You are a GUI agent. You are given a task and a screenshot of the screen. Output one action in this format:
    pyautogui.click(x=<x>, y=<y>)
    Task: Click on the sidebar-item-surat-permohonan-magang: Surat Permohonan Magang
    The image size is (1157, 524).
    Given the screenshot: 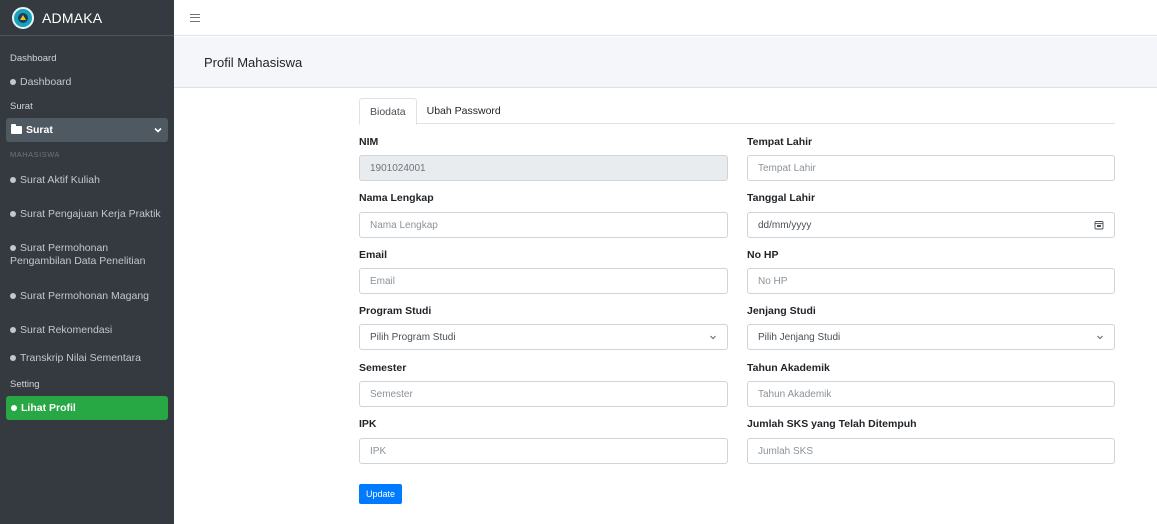 What is the action you would take?
    pyautogui.click(x=87, y=296)
    